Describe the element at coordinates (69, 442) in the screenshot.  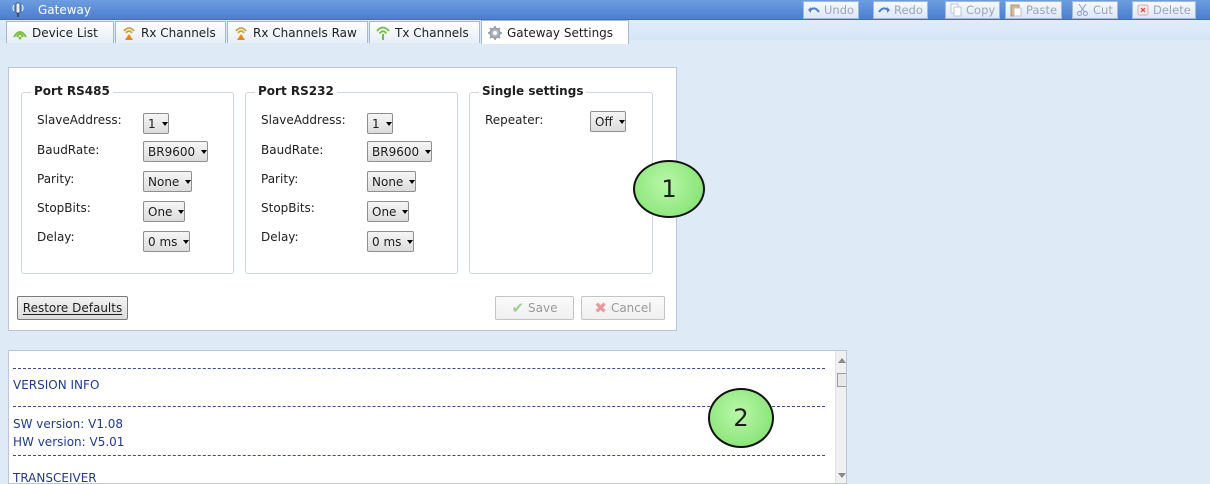
I see `hw-version-text: HW version: V5.01` at that location.